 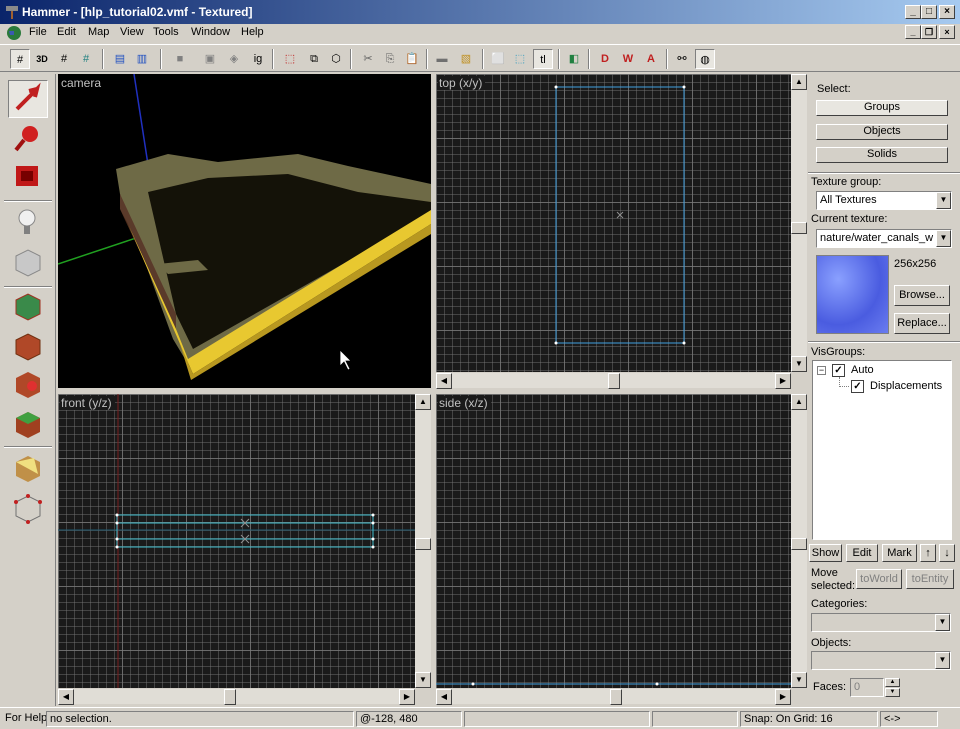 I want to click on move-down-arrow-icon: ↓, so click(x=947, y=553).